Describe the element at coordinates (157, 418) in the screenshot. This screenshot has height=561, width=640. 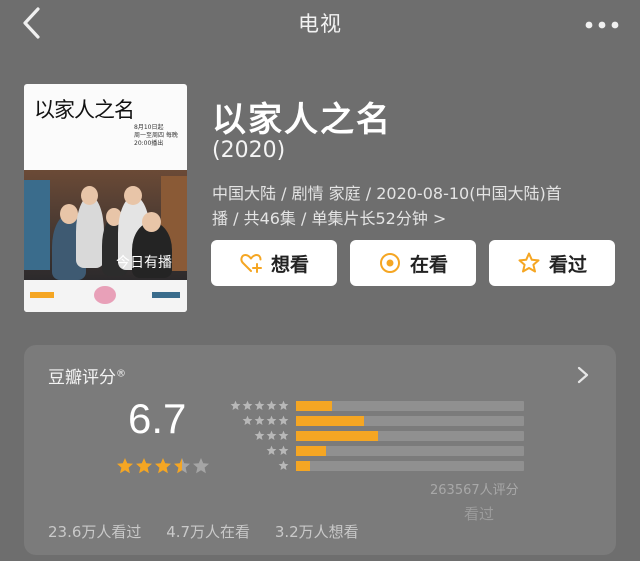
I see `rating-score: 6.7` at that location.